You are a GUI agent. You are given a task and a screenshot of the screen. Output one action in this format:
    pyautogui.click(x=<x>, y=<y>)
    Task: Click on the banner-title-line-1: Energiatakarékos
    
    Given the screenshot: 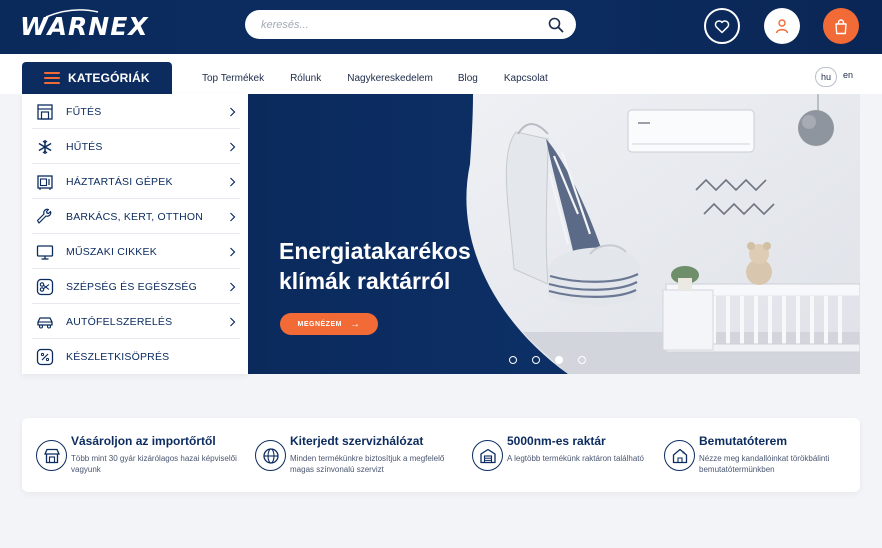 What is the action you would take?
    pyautogui.click(x=375, y=251)
    